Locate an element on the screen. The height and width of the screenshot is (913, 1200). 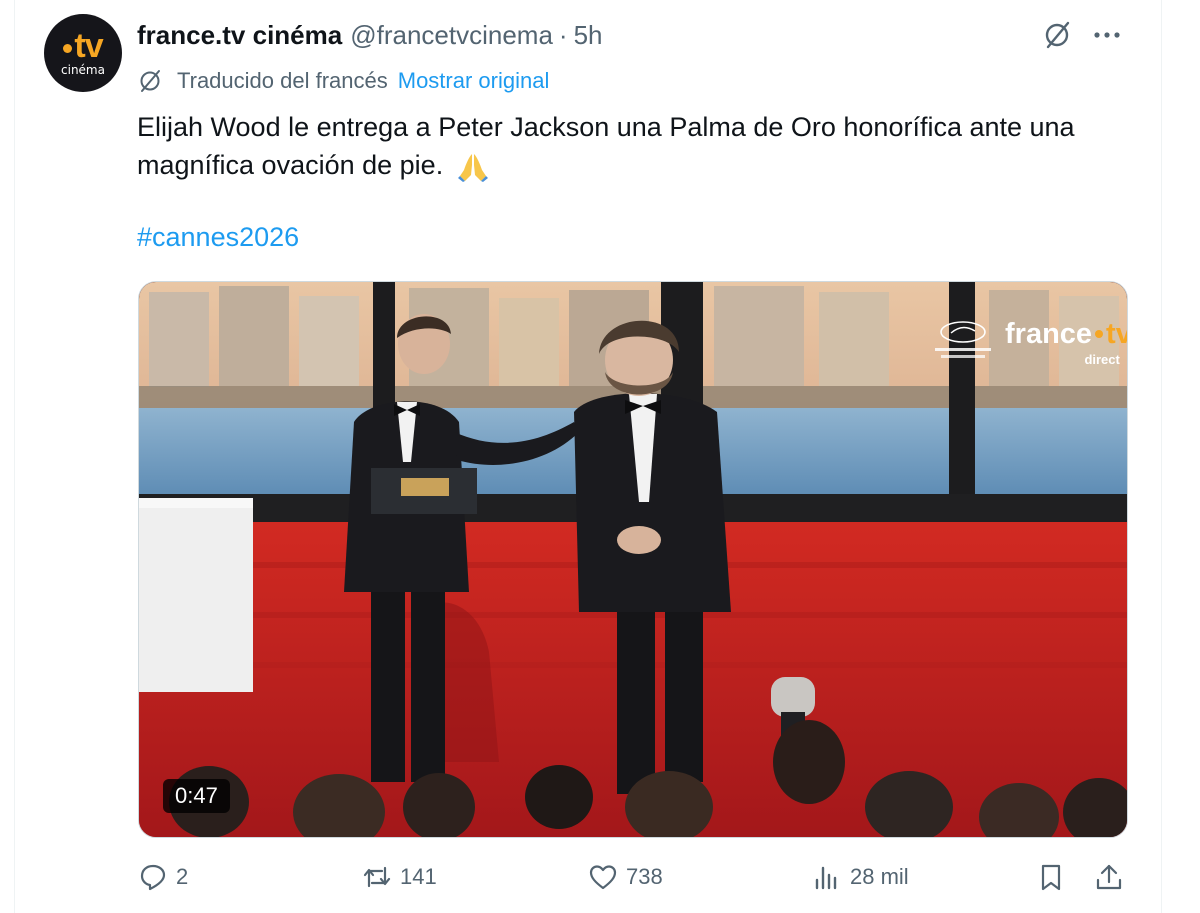
like-button: 738 is located at coordinates (625, 877).